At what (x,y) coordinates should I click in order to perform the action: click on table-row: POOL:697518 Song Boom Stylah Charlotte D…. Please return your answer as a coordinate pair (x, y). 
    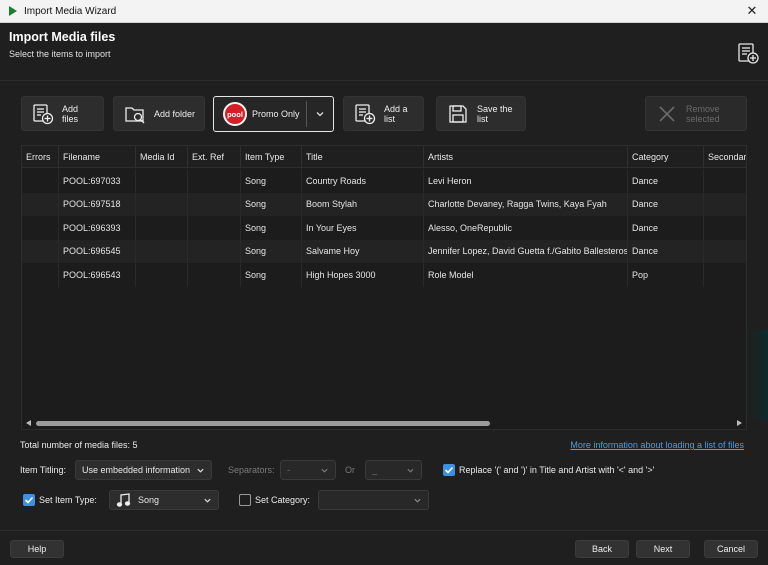
    Looking at the image, I should click on (384, 204).